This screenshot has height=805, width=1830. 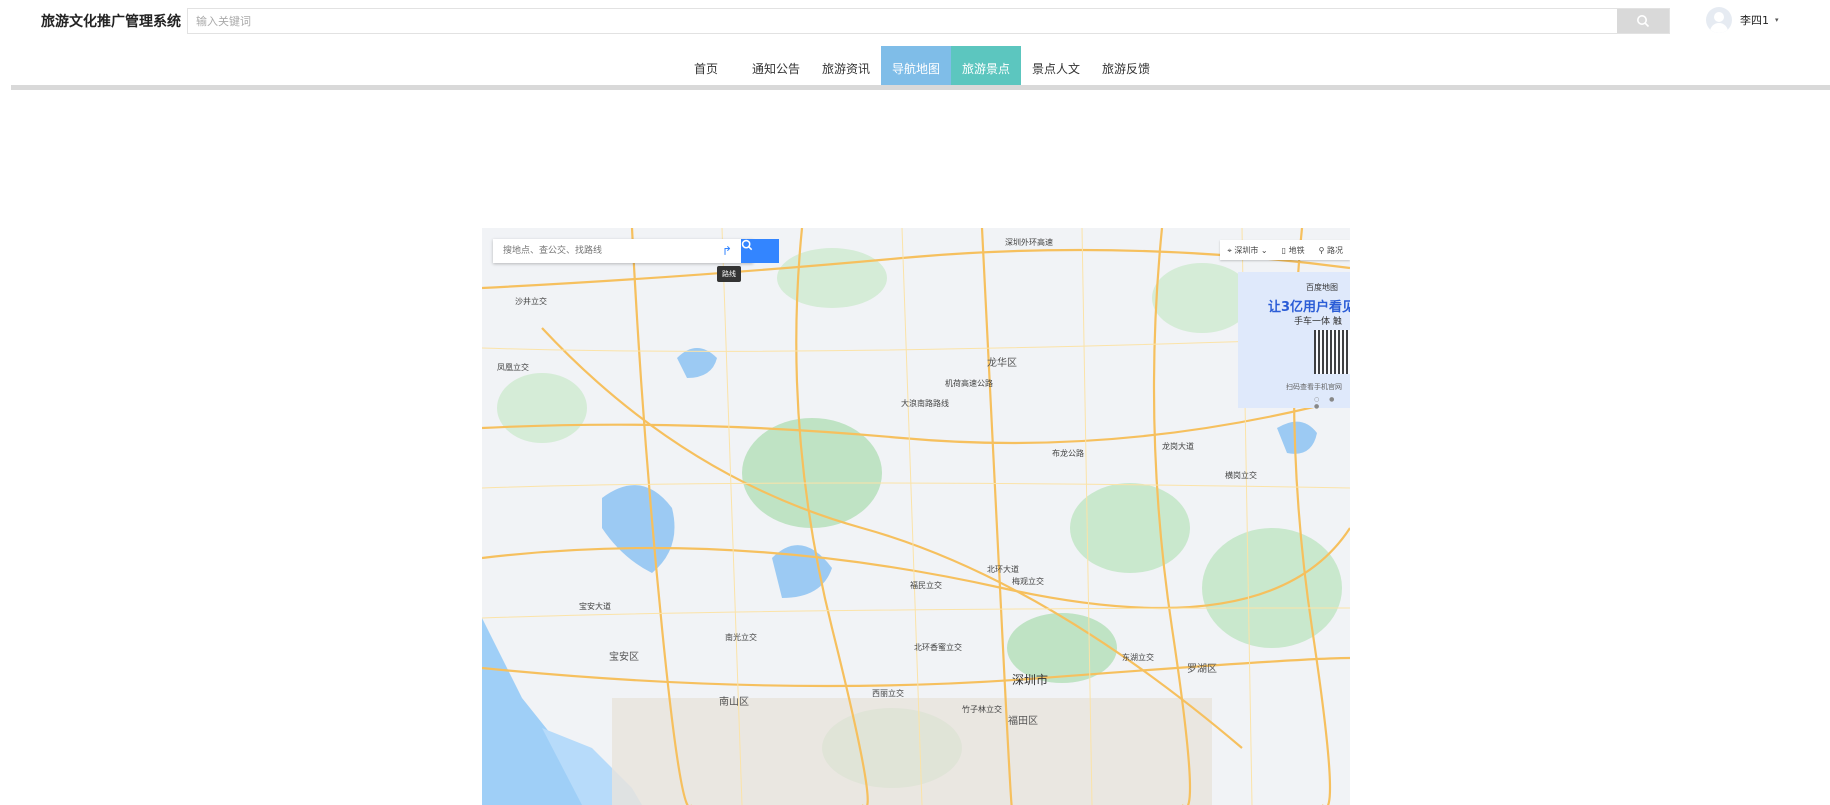 I want to click on traffic-icon: ⚲, so click(x=1322, y=250).